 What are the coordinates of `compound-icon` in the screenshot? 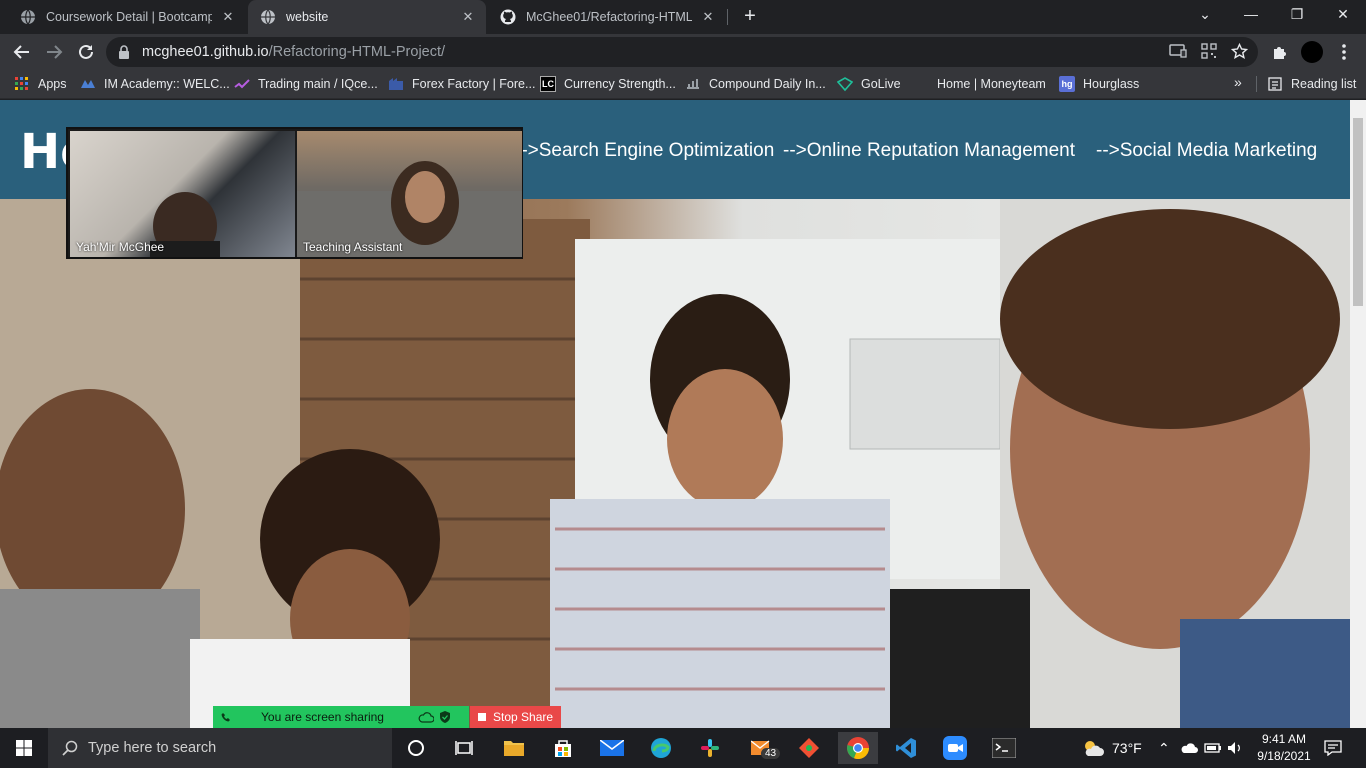 It's located at (693, 84).